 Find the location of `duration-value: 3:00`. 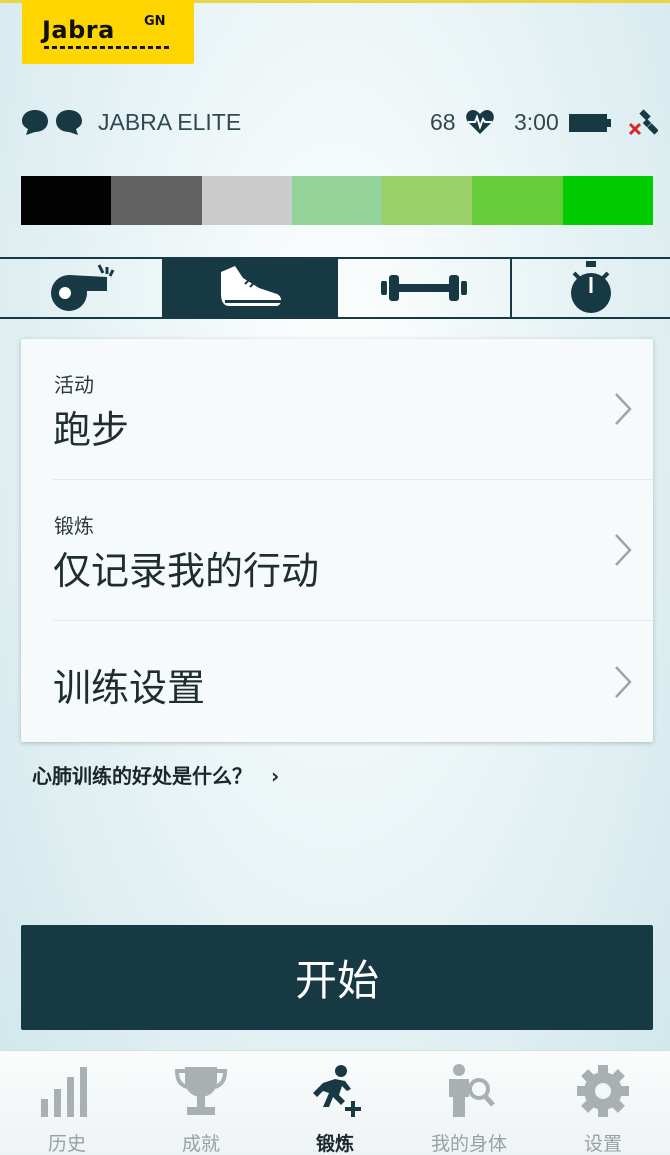

duration-value: 3:00 is located at coordinates (536, 122).